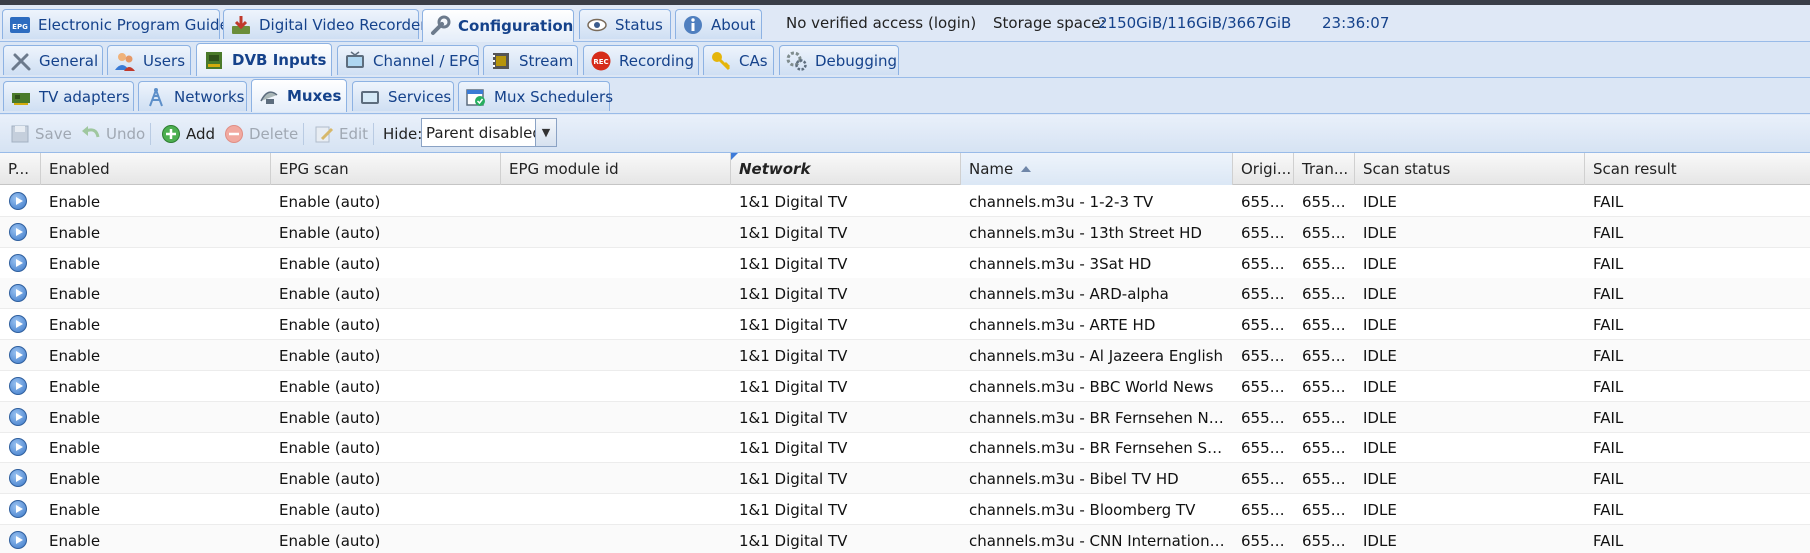 The width and height of the screenshot is (1810, 553). What do you see at coordinates (535, 96) in the screenshot?
I see `tab-mux-schedulers: Mux Schedulers` at bounding box center [535, 96].